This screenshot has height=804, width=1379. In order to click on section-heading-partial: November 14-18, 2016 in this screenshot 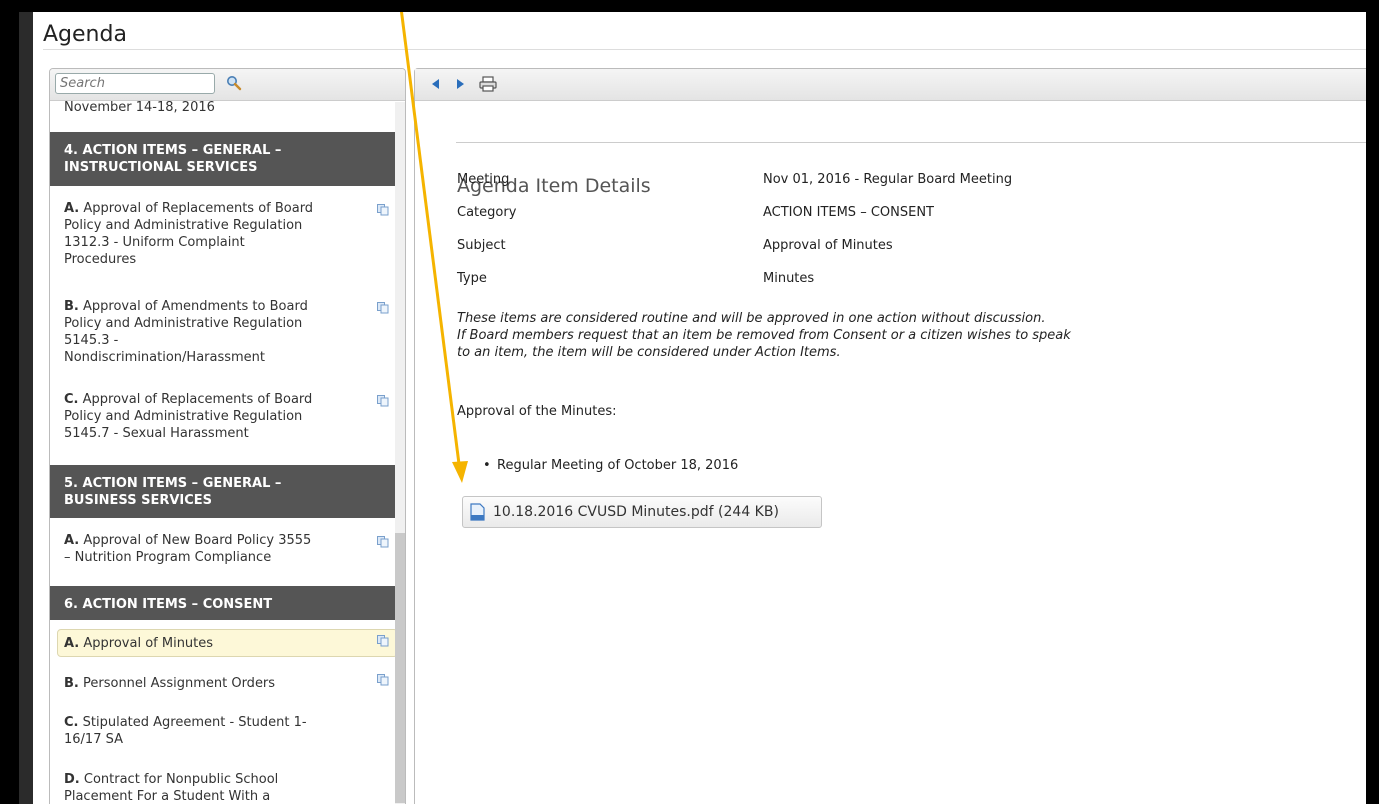, I will do `click(139, 107)`.